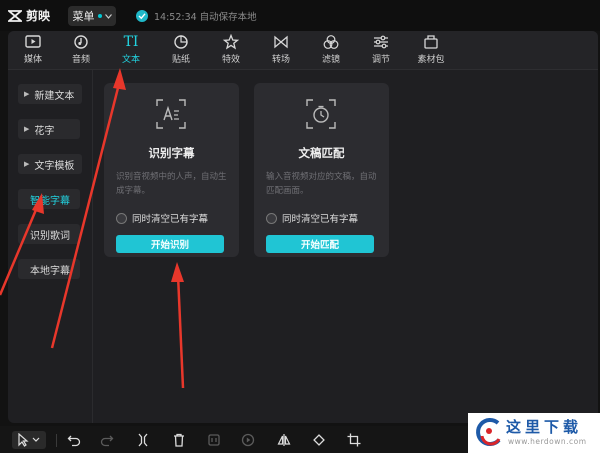  What do you see at coordinates (321, 184) in the screenshot?
I see `card-description: 输入音视频对应的文稿，自动匹配画面。` at bounding box center [321, 184].